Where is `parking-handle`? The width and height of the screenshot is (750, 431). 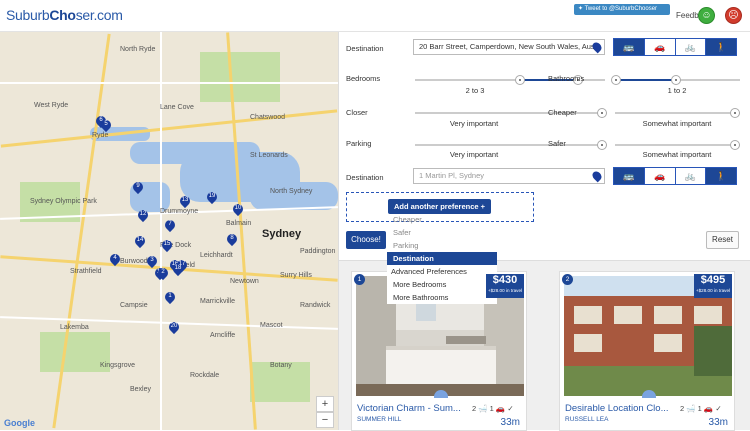
parking-handle is located at coordinates (602, 145).